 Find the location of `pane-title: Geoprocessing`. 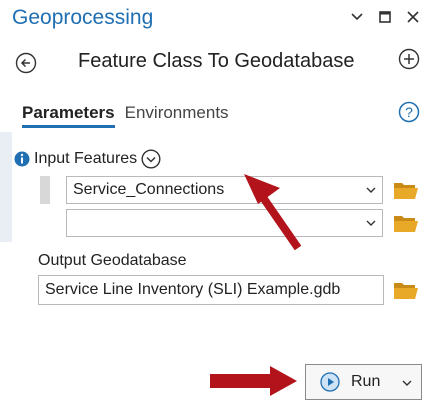

pane-title: Geoprocessing is located at coordinates (83, 17).